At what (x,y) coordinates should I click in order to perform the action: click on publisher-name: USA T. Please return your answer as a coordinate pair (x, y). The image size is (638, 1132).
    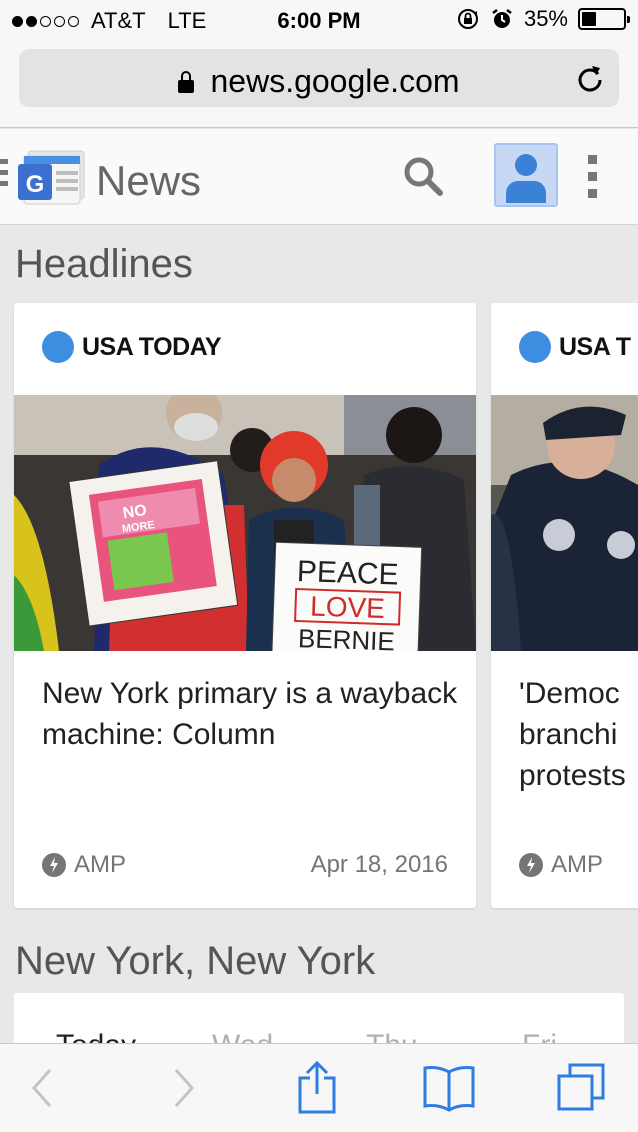
    Looking at the image, I should click on (595, 346).